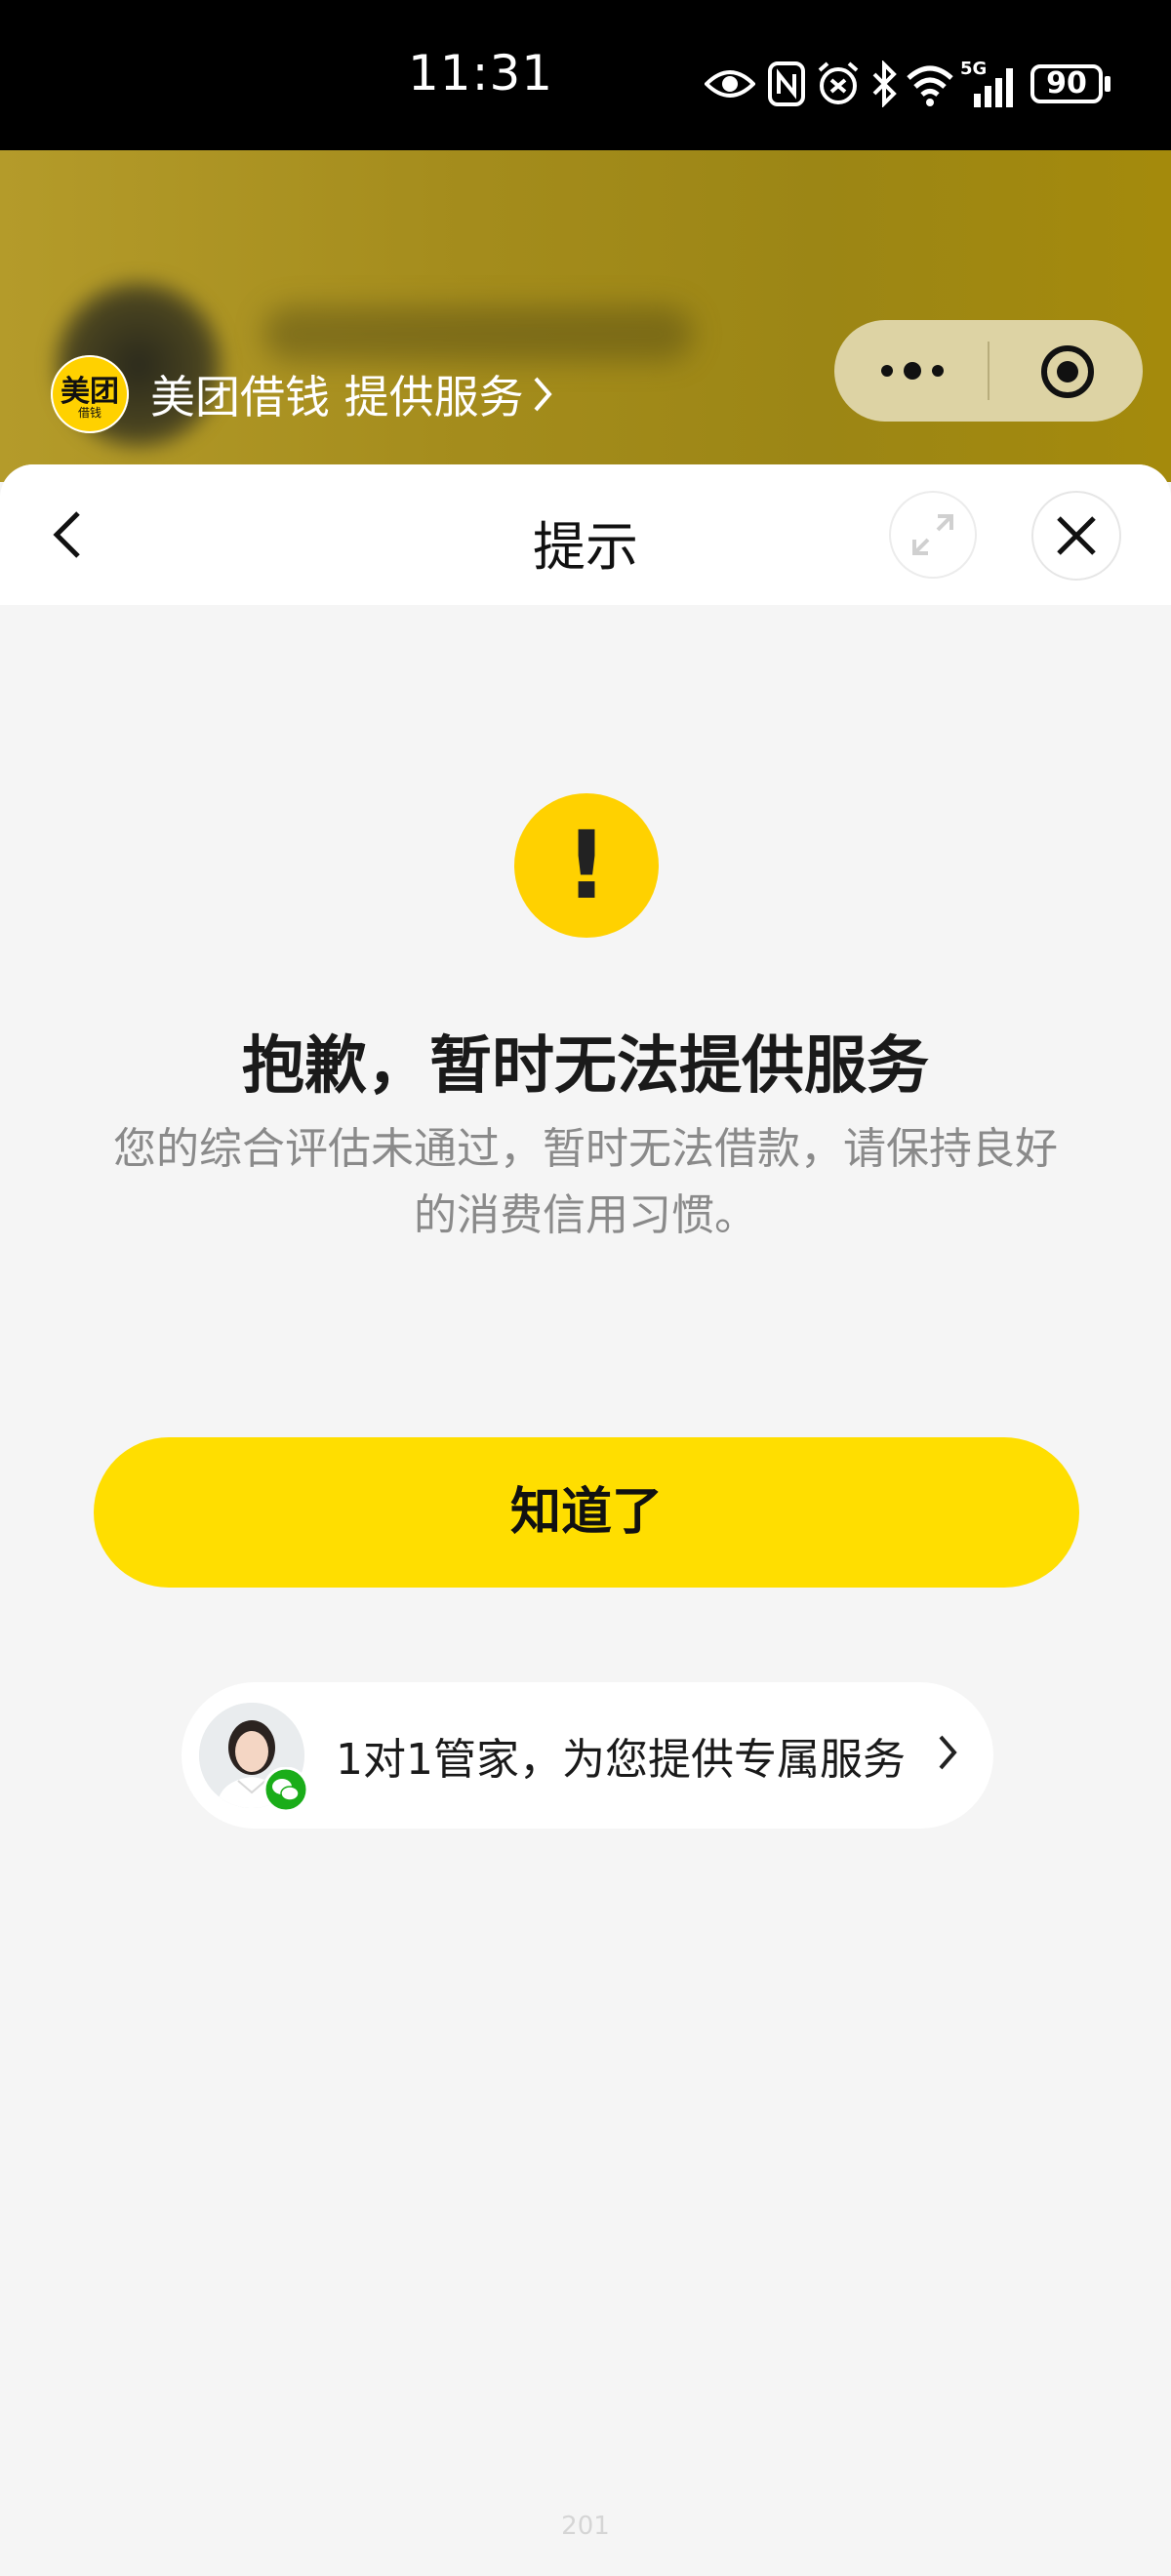  I want to click on meituan-logo-icon: 美团 借钱, so click(90, 394).